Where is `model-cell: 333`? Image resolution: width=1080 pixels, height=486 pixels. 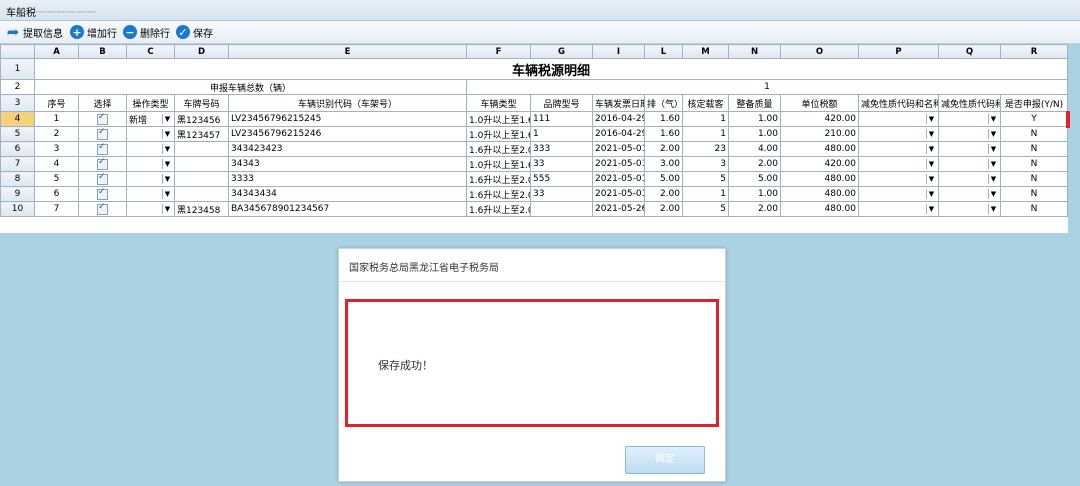
model-cell: 333 is located at coordinates (561, 149).